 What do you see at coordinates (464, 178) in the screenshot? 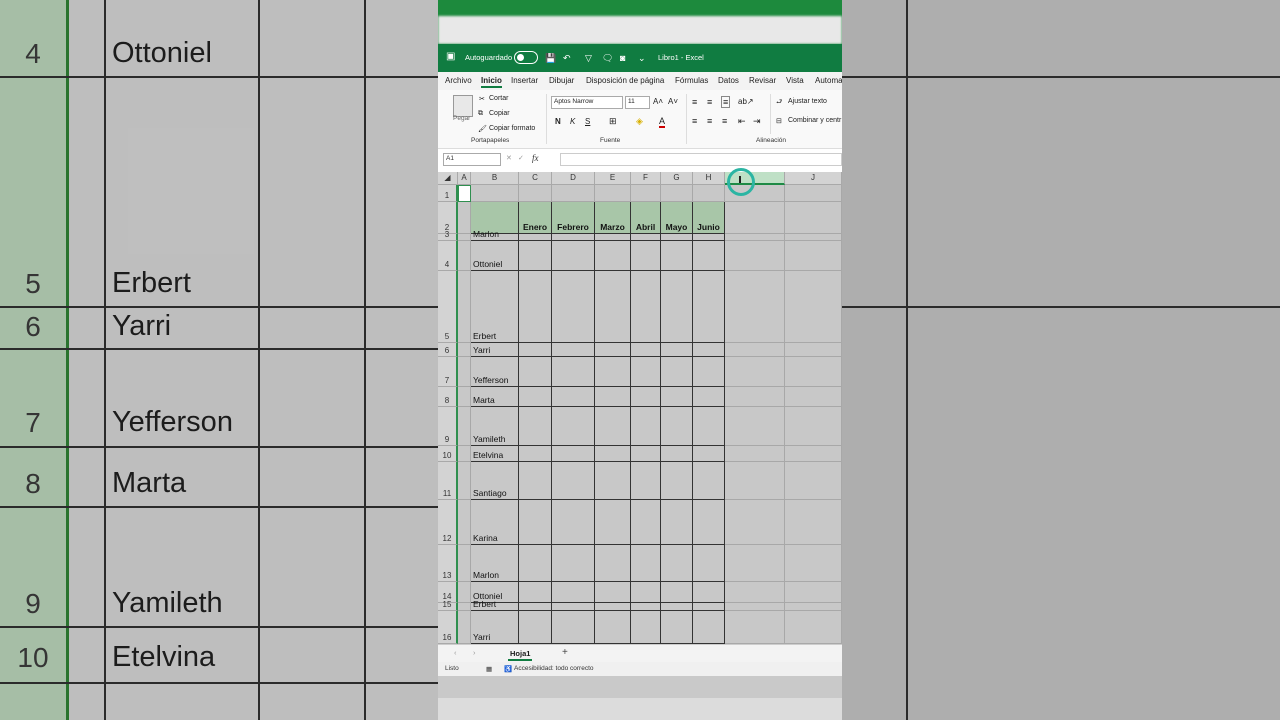
I see `col-header: A` at bounding box center [464, 178].